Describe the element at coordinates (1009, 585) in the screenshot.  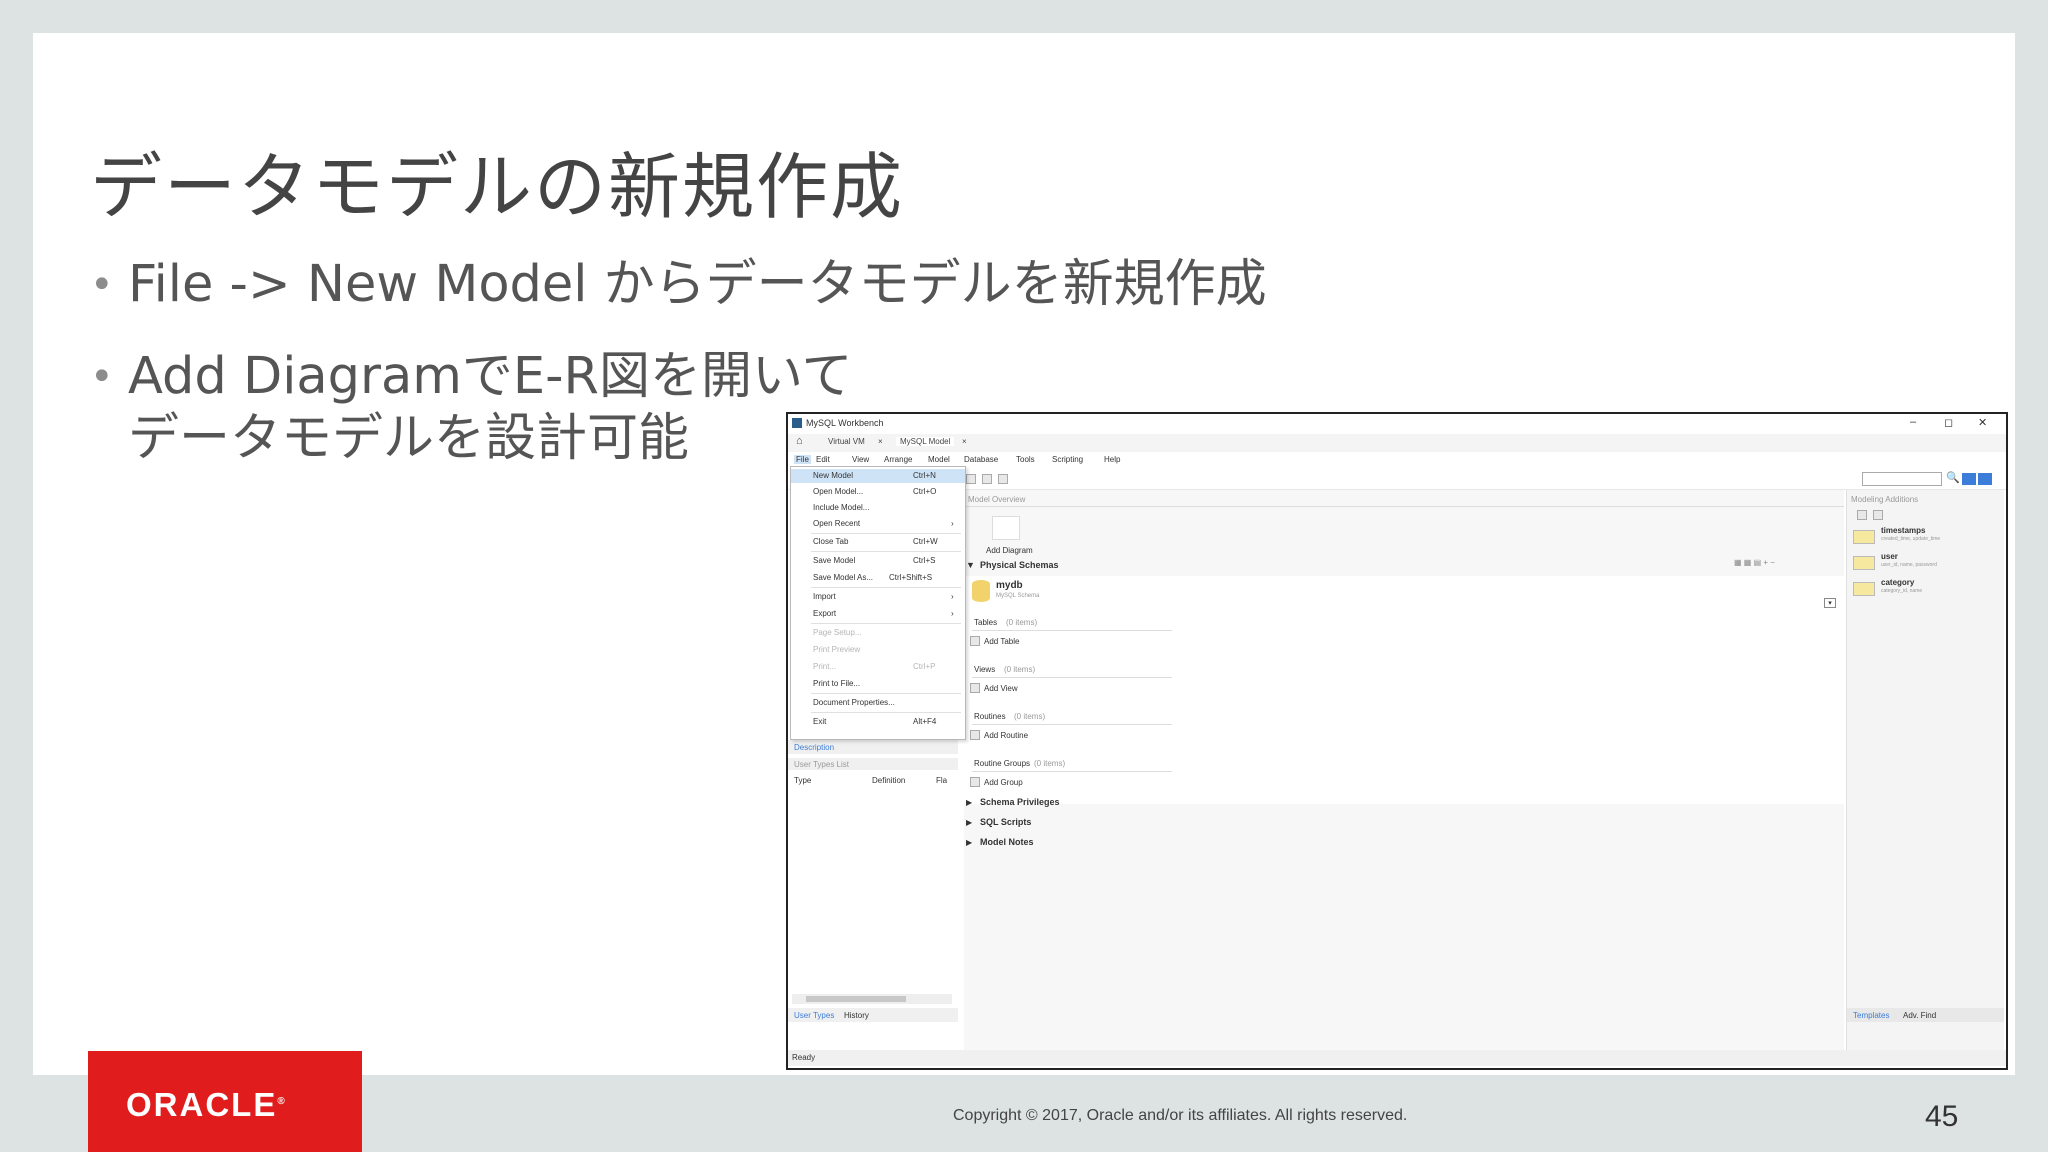
I see `schema-name: mydb` at that location.